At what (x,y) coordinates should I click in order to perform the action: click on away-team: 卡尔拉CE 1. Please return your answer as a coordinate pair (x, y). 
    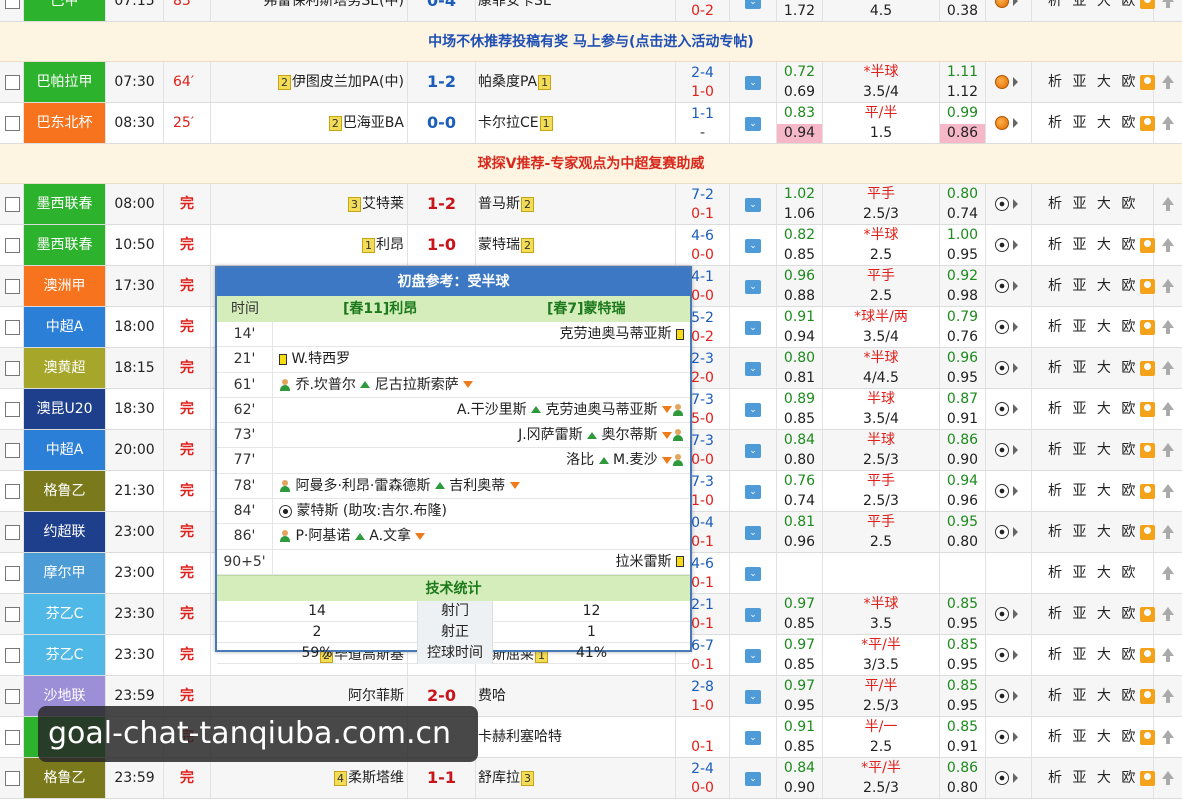
    Looking at the image, I should click on (576, 123).